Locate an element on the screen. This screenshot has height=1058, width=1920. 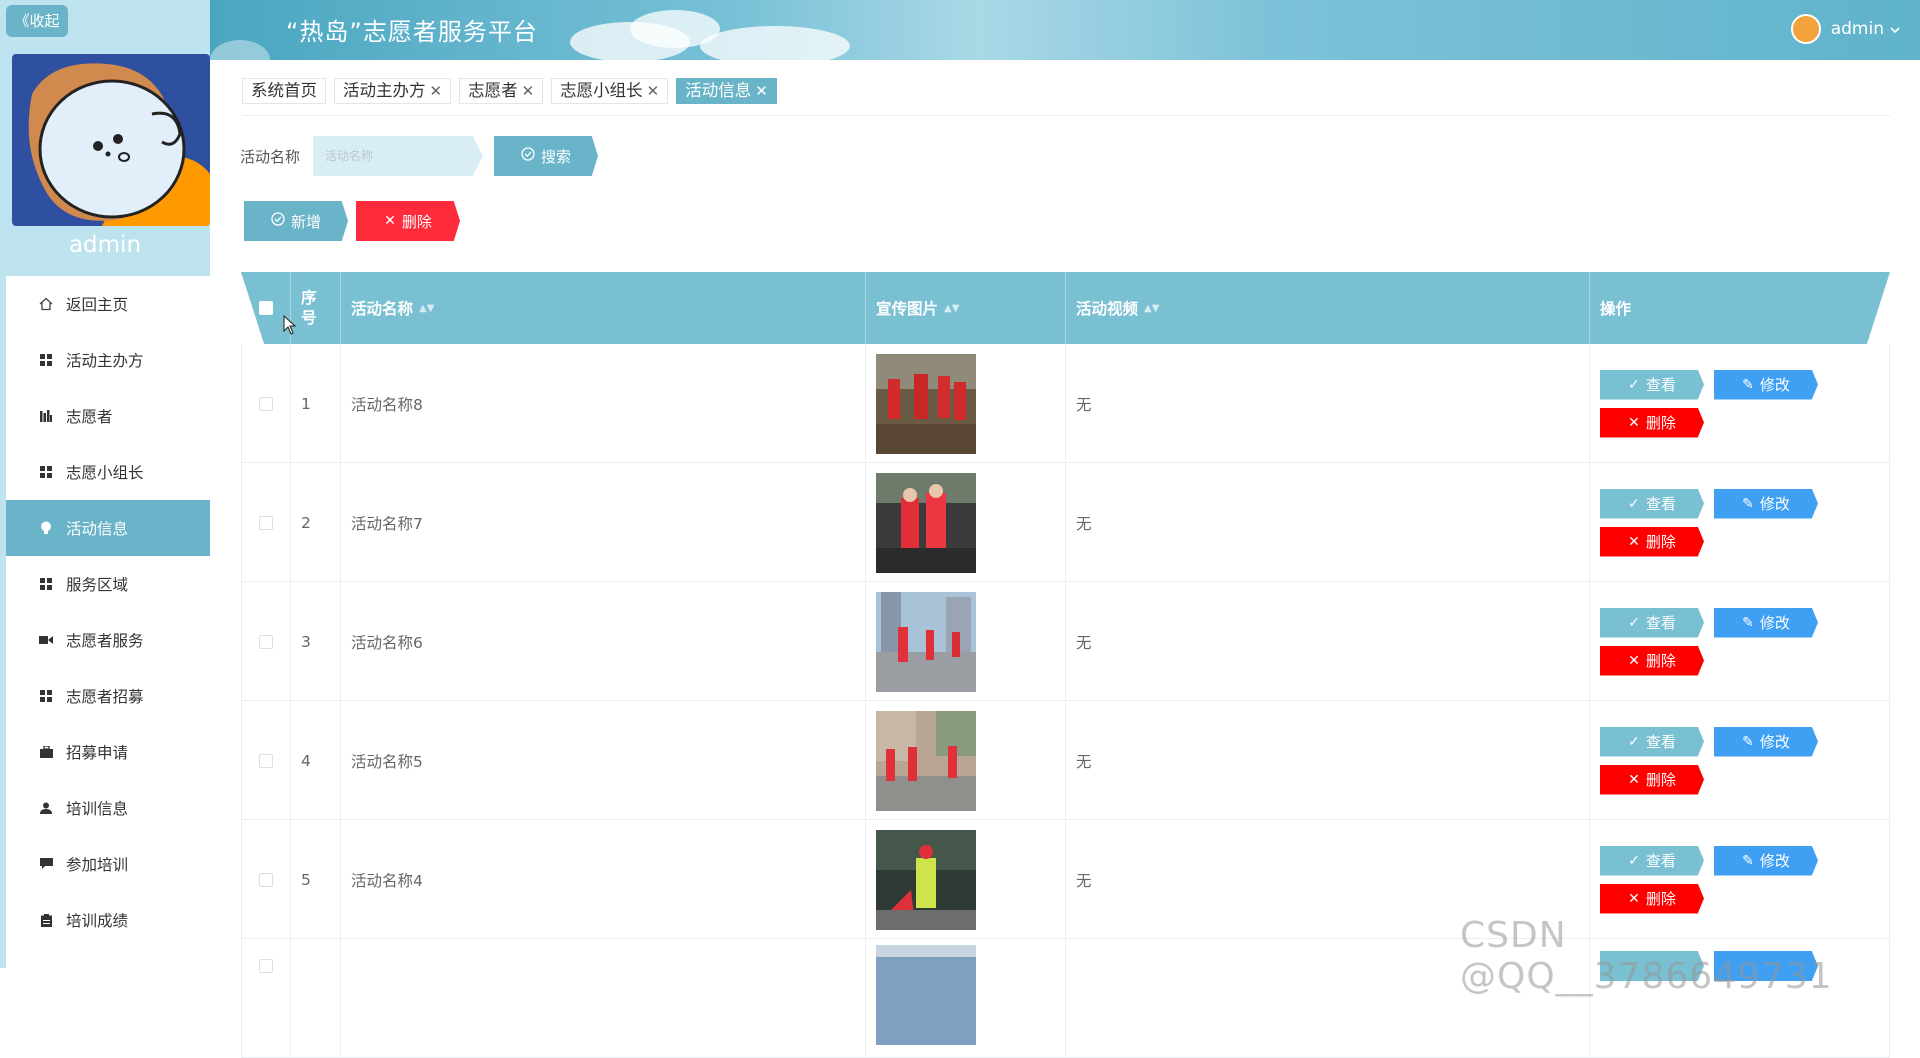
collapse-sidebar-button: 《收起 is located at coordinates (37, 21).